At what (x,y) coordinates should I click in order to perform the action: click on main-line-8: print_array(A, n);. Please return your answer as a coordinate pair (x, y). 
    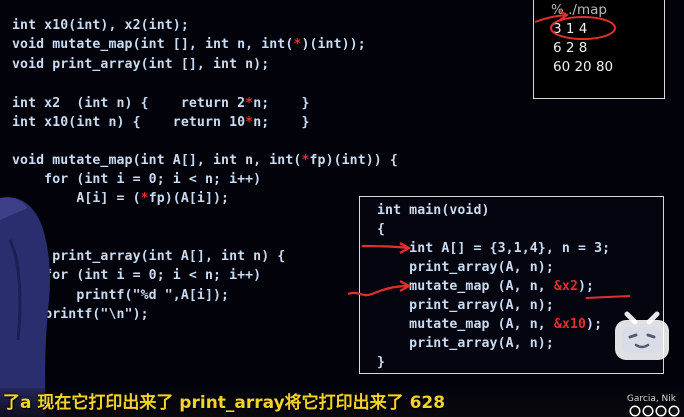
    Looking at the image, I should click on (465, 343).